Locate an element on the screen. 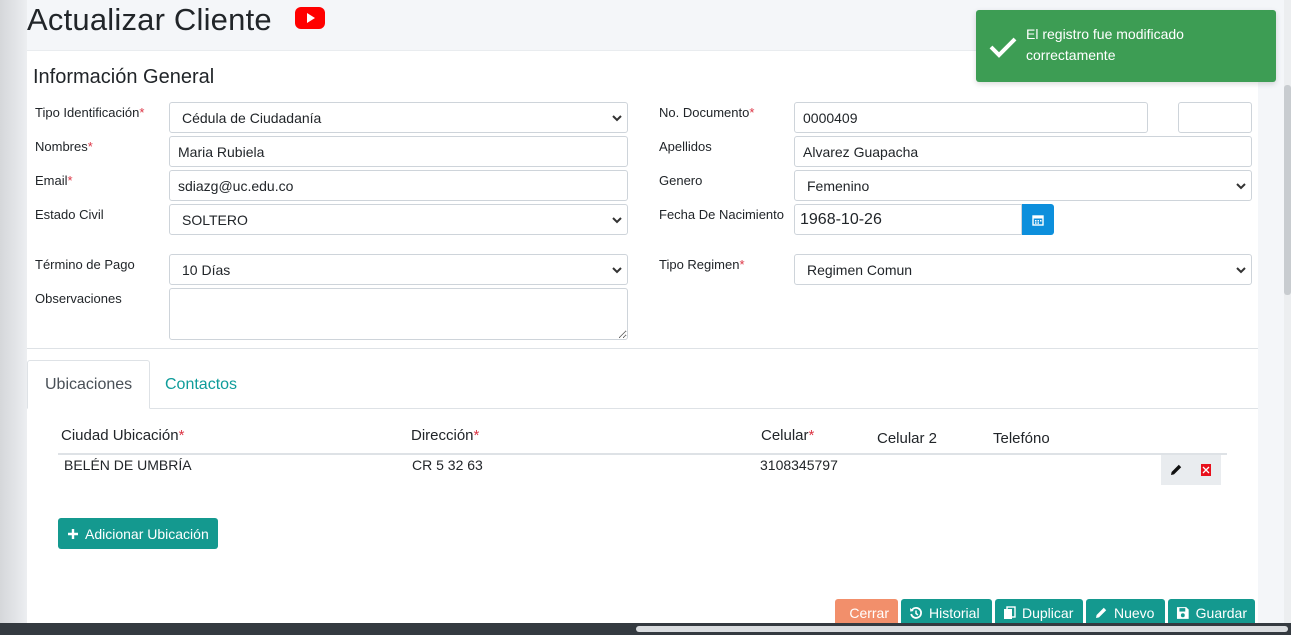 The width and height of the screenshot is (1291, 635). tipo-regimen-value: Regimen Comun is located at coordinates (860, 269).